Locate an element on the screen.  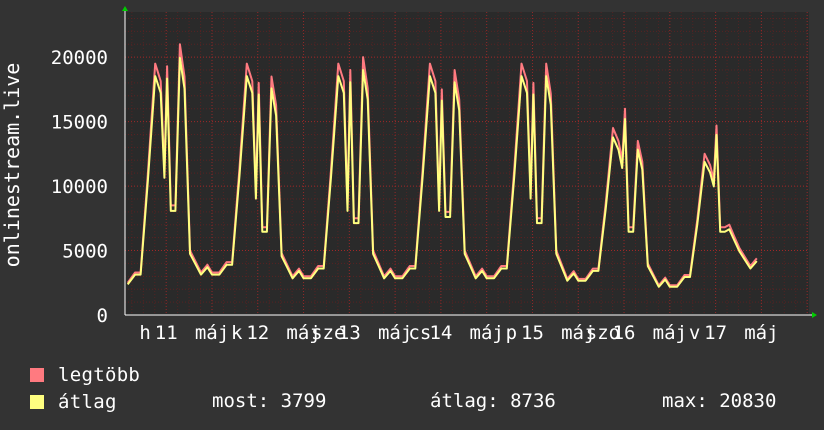
y-tick-label: 10000 is located at coordinates (79, 187).